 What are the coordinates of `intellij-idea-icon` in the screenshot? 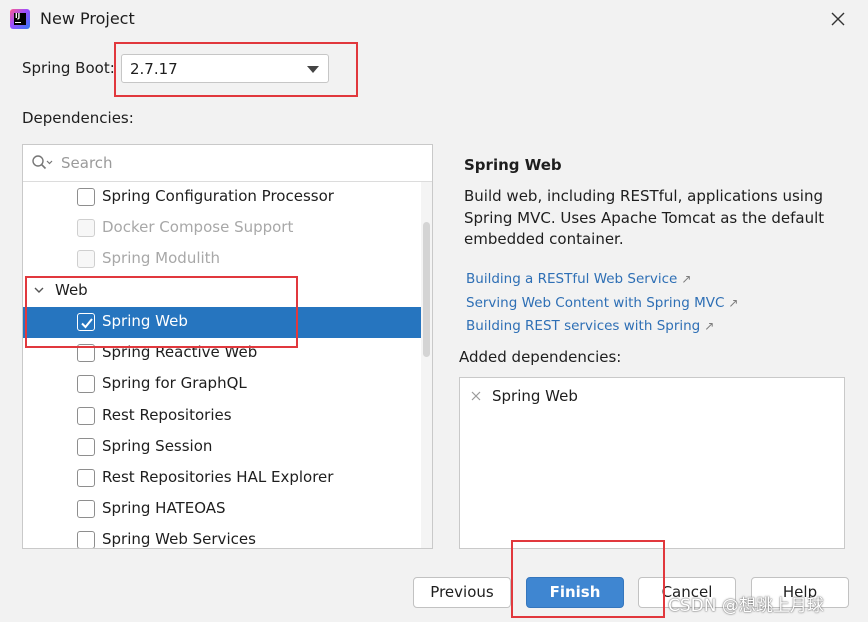 It's located at (20, 19).